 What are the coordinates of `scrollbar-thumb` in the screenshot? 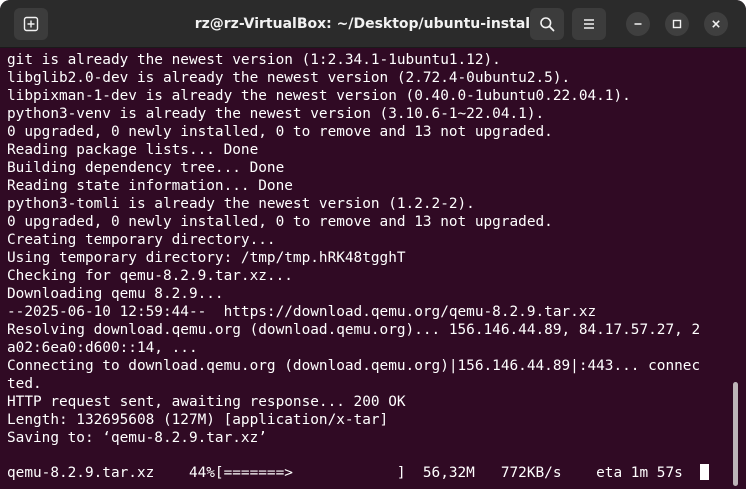 It's located at (735, 434).